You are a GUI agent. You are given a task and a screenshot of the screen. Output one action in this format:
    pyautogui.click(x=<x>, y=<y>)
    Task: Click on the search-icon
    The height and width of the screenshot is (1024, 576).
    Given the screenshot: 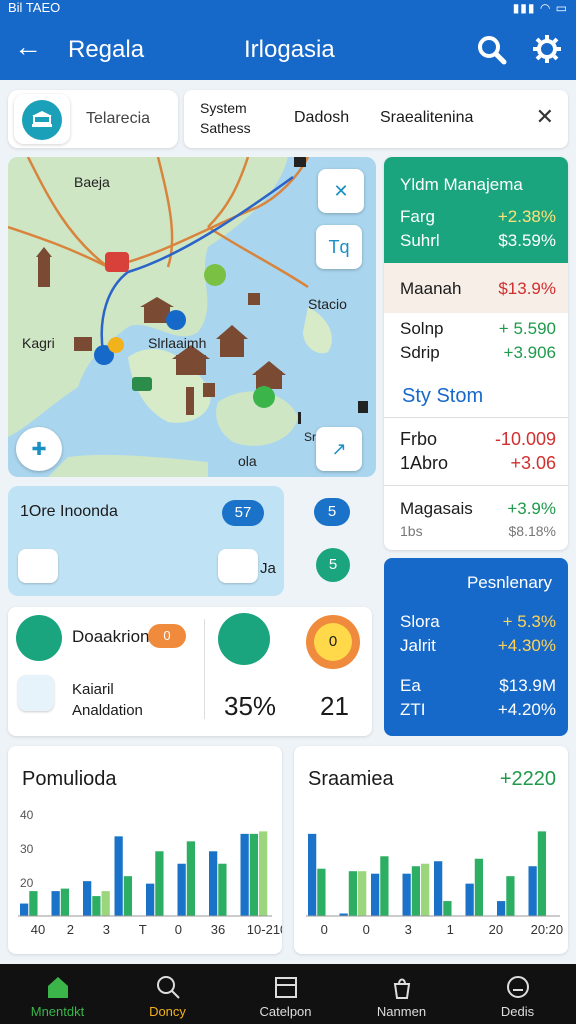 What is the action you would take?
    pyautogui.click(x=491, y=49)
    